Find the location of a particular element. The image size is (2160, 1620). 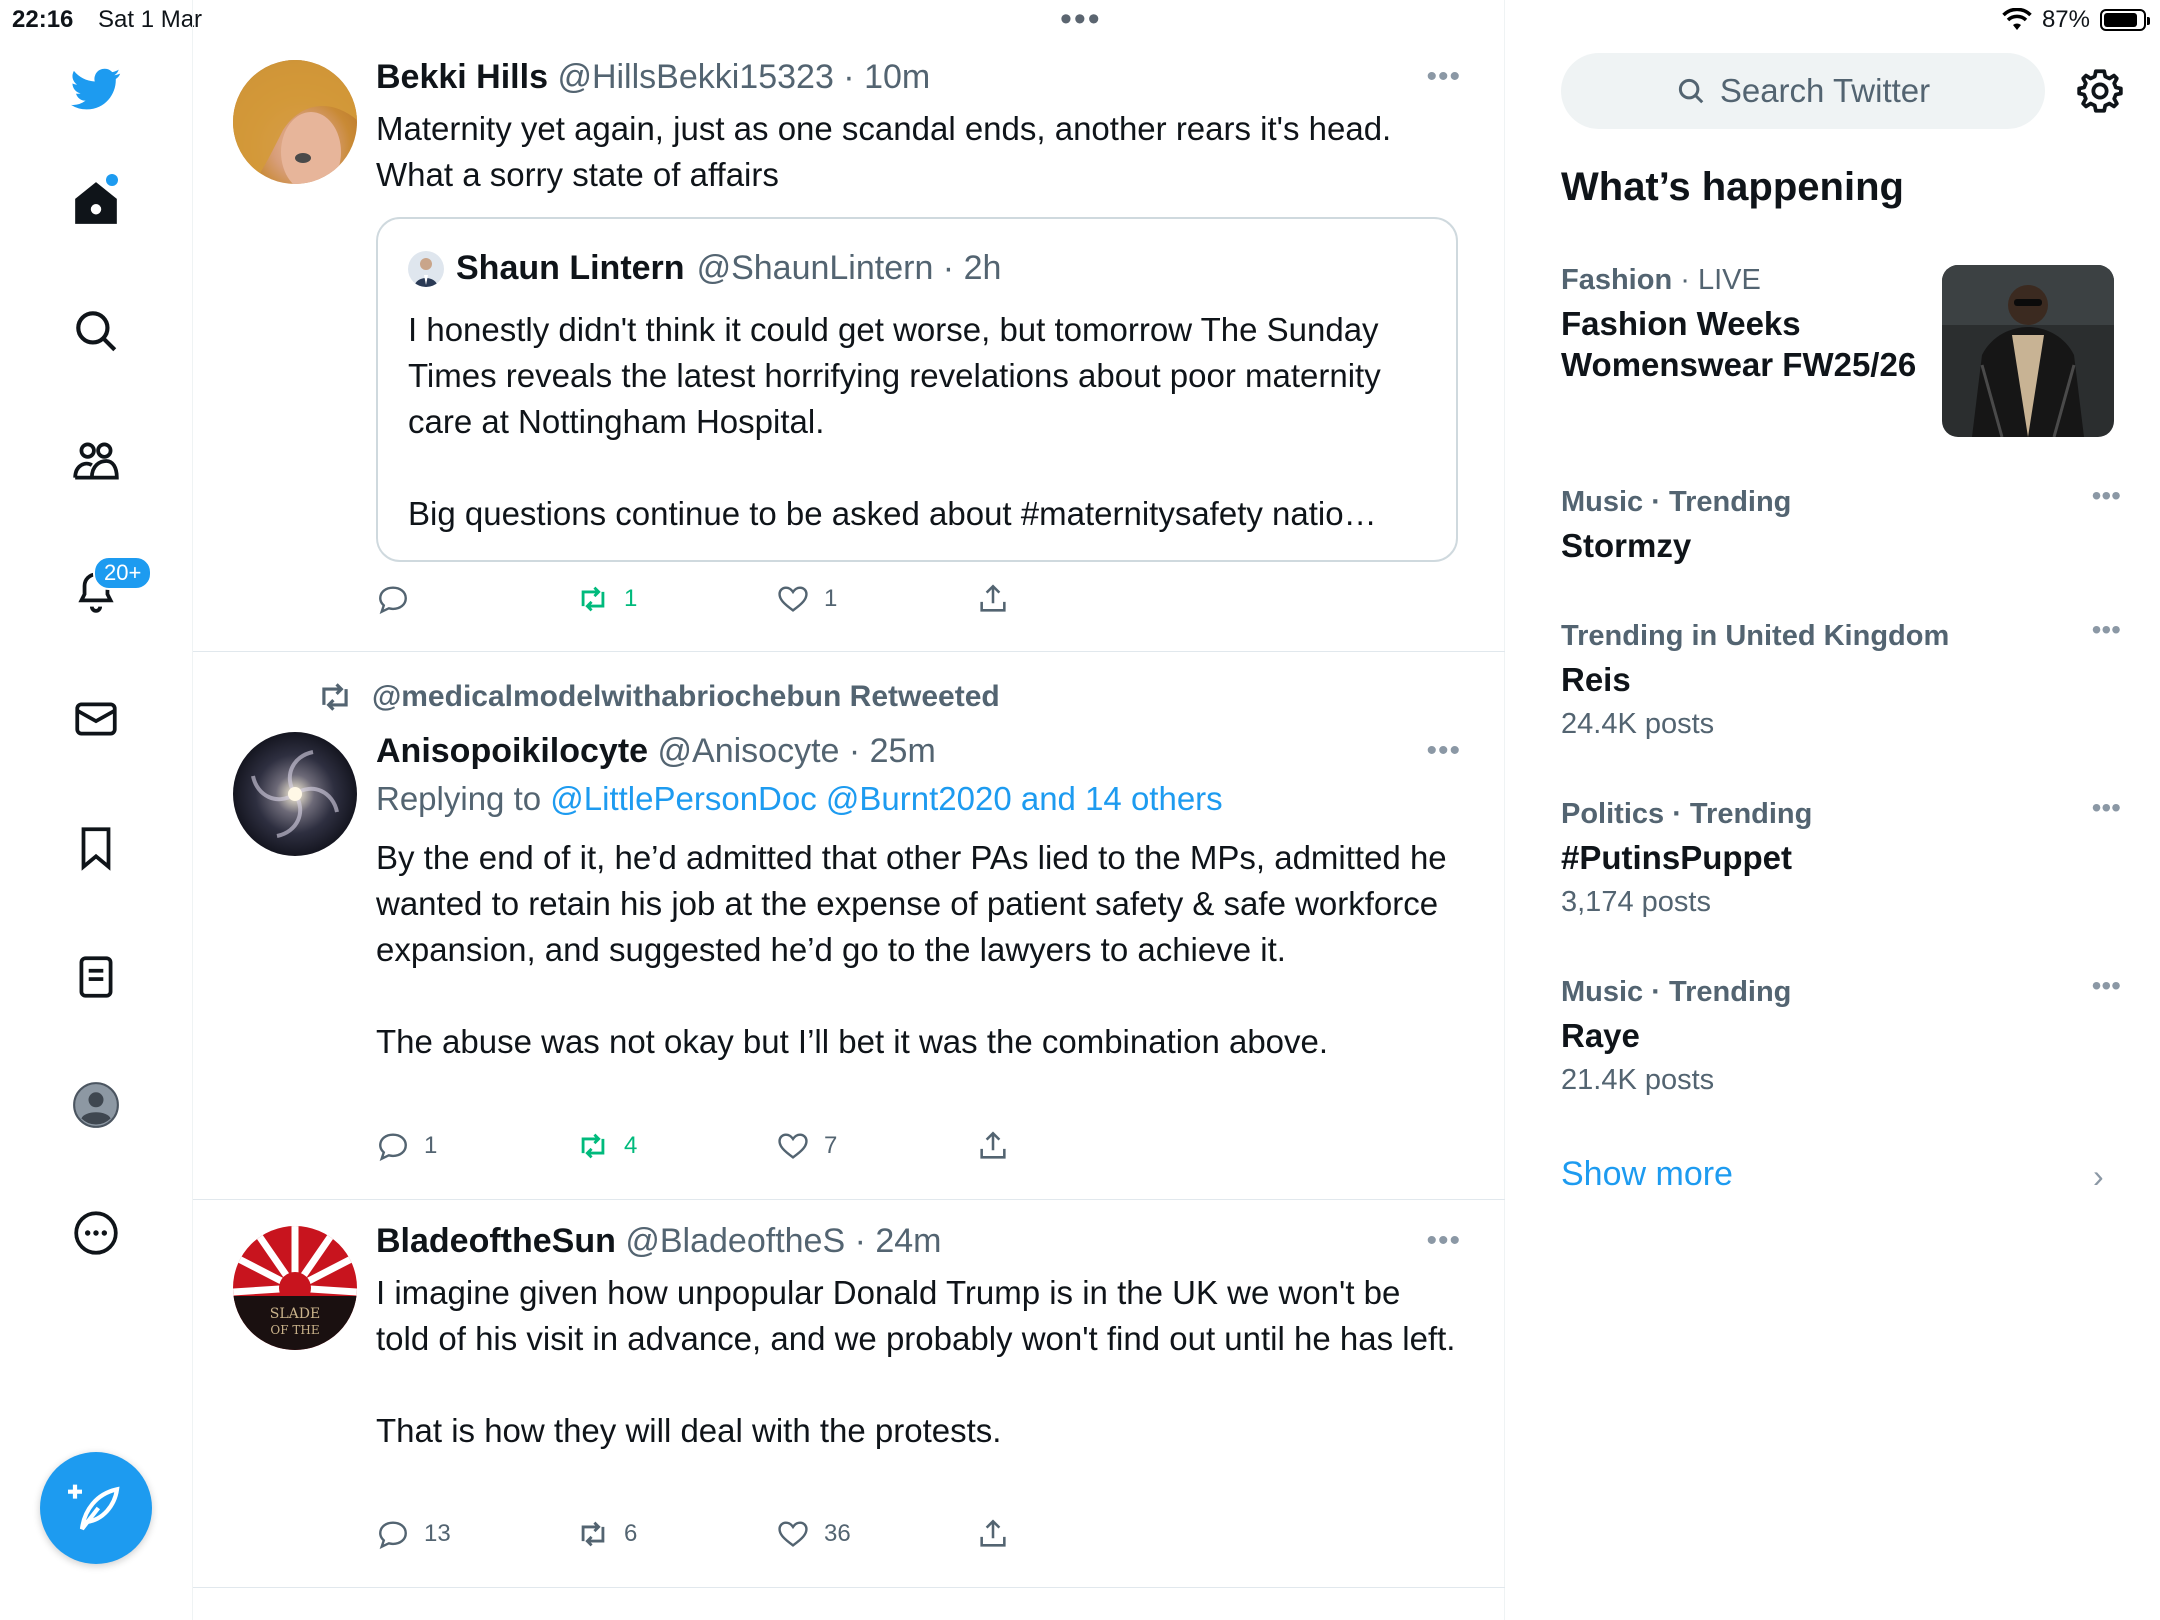

author-name: BladeoftheSun is located at coordinates (496, 1241).